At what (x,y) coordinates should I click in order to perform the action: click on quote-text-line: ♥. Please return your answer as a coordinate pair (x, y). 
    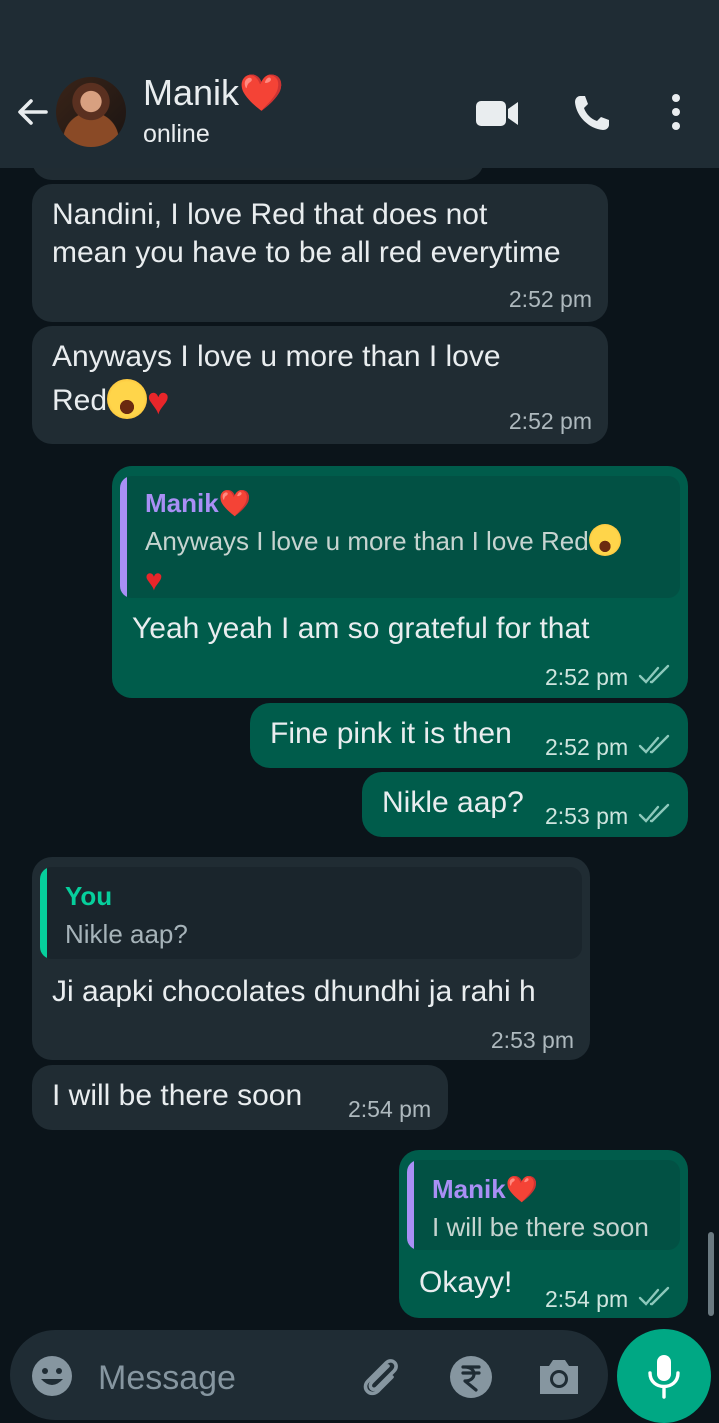
    Looking at the image, I should click on (154, 580).